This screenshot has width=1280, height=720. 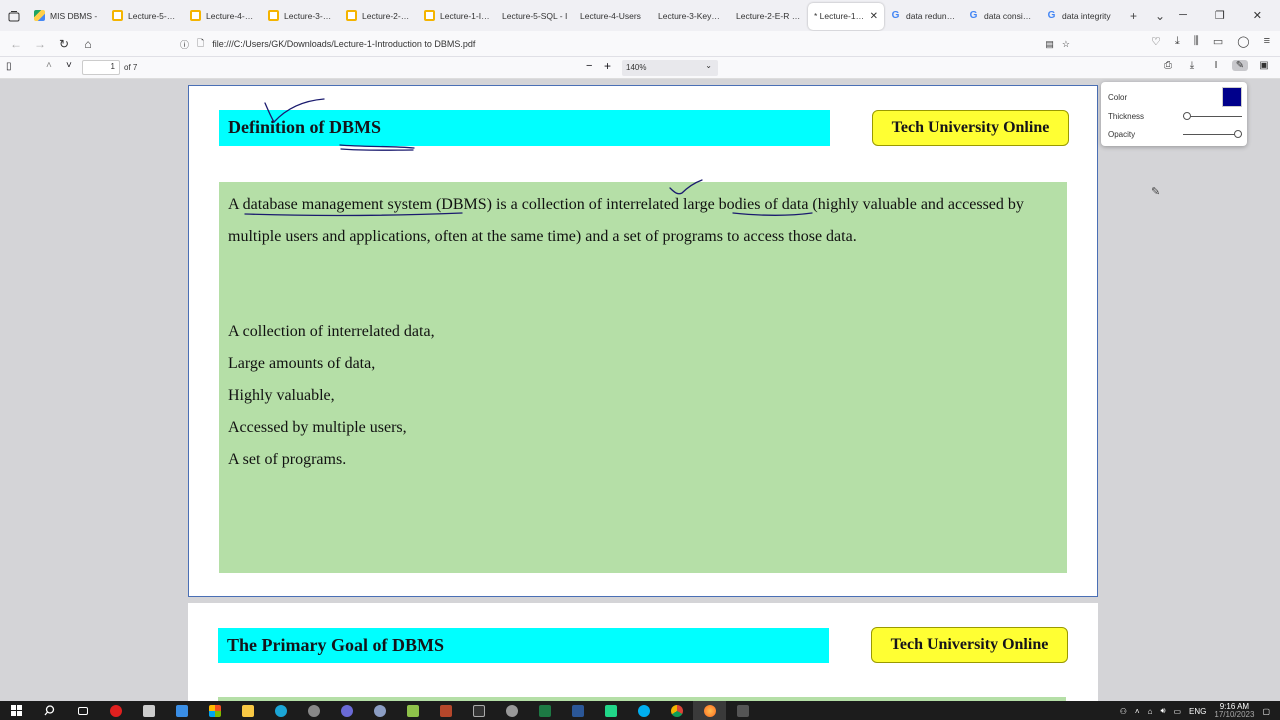 What do you see at coordinates (412, 710) in the screenshot?
I see `notepad-icon` at bounding box center [412, 710].